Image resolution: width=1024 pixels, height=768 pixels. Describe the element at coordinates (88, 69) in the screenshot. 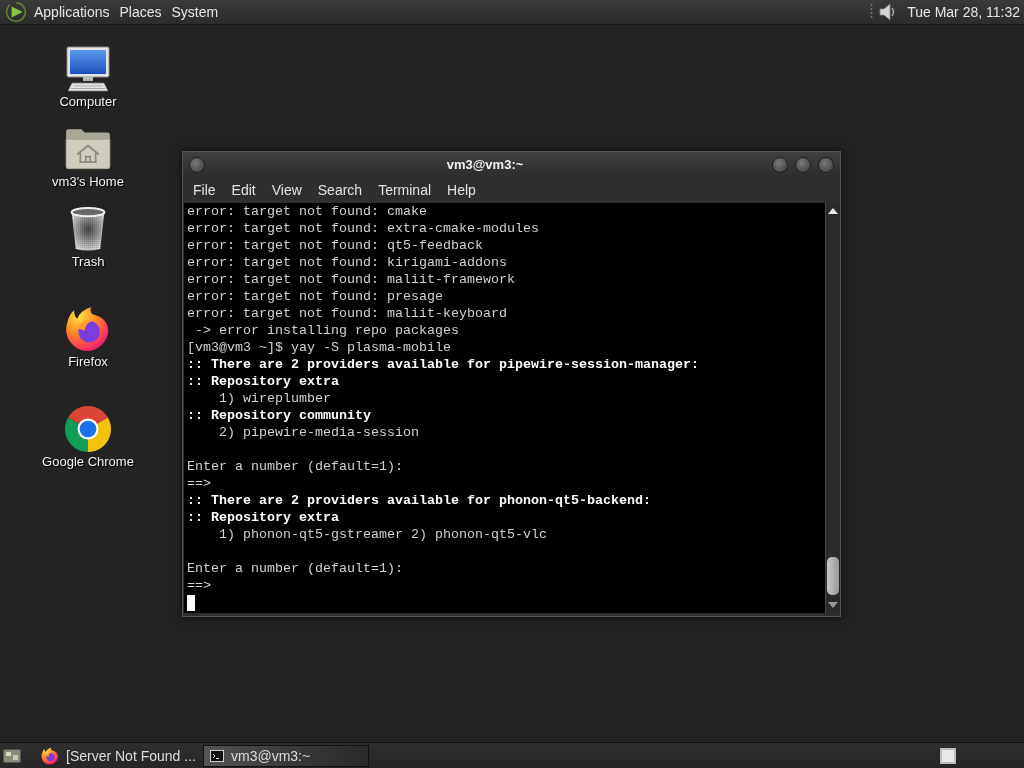

I see `monitor-icon` at that location.